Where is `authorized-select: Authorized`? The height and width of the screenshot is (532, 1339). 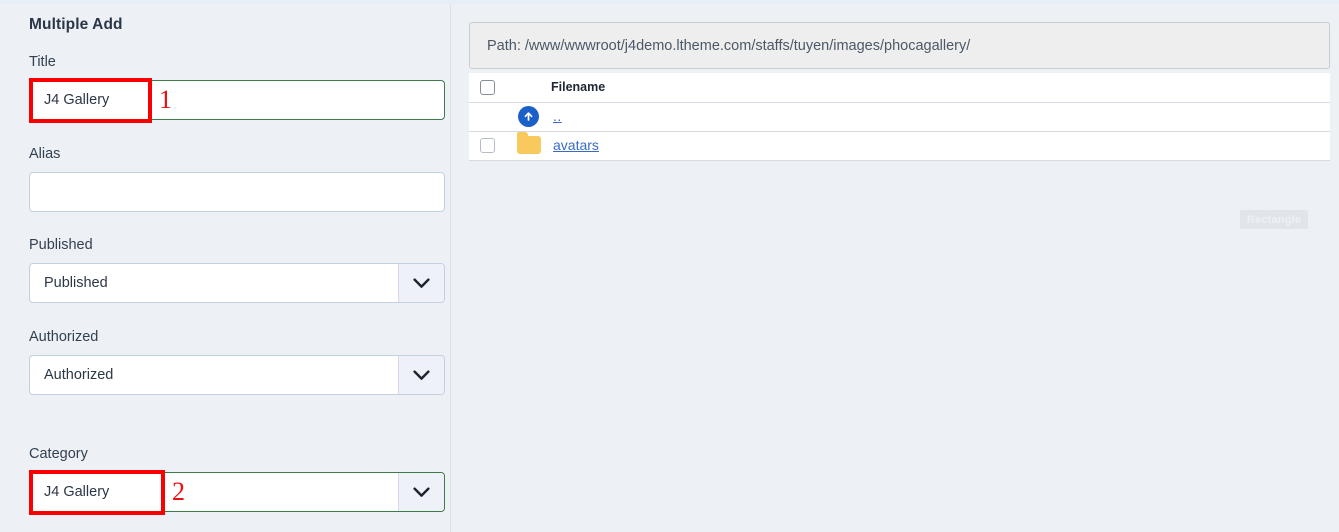
authorized-select: Authorized is located at coordinates (237, 375).